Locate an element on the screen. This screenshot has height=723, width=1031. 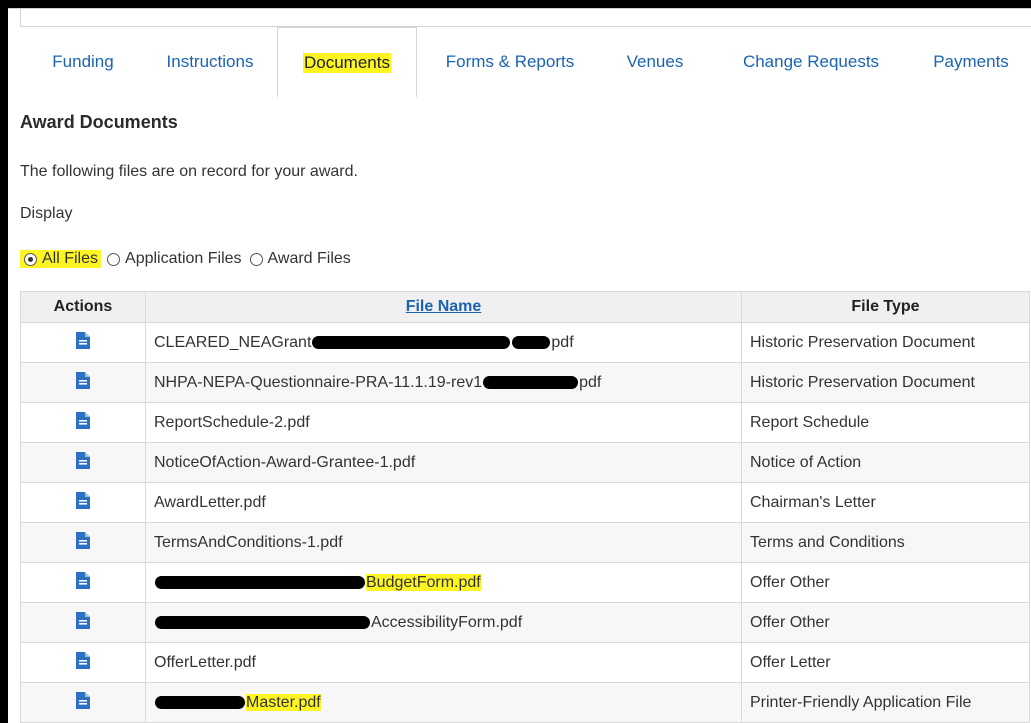
file-name-cell: AccessibilityForm.pdf is located at coordinates (443, 622).